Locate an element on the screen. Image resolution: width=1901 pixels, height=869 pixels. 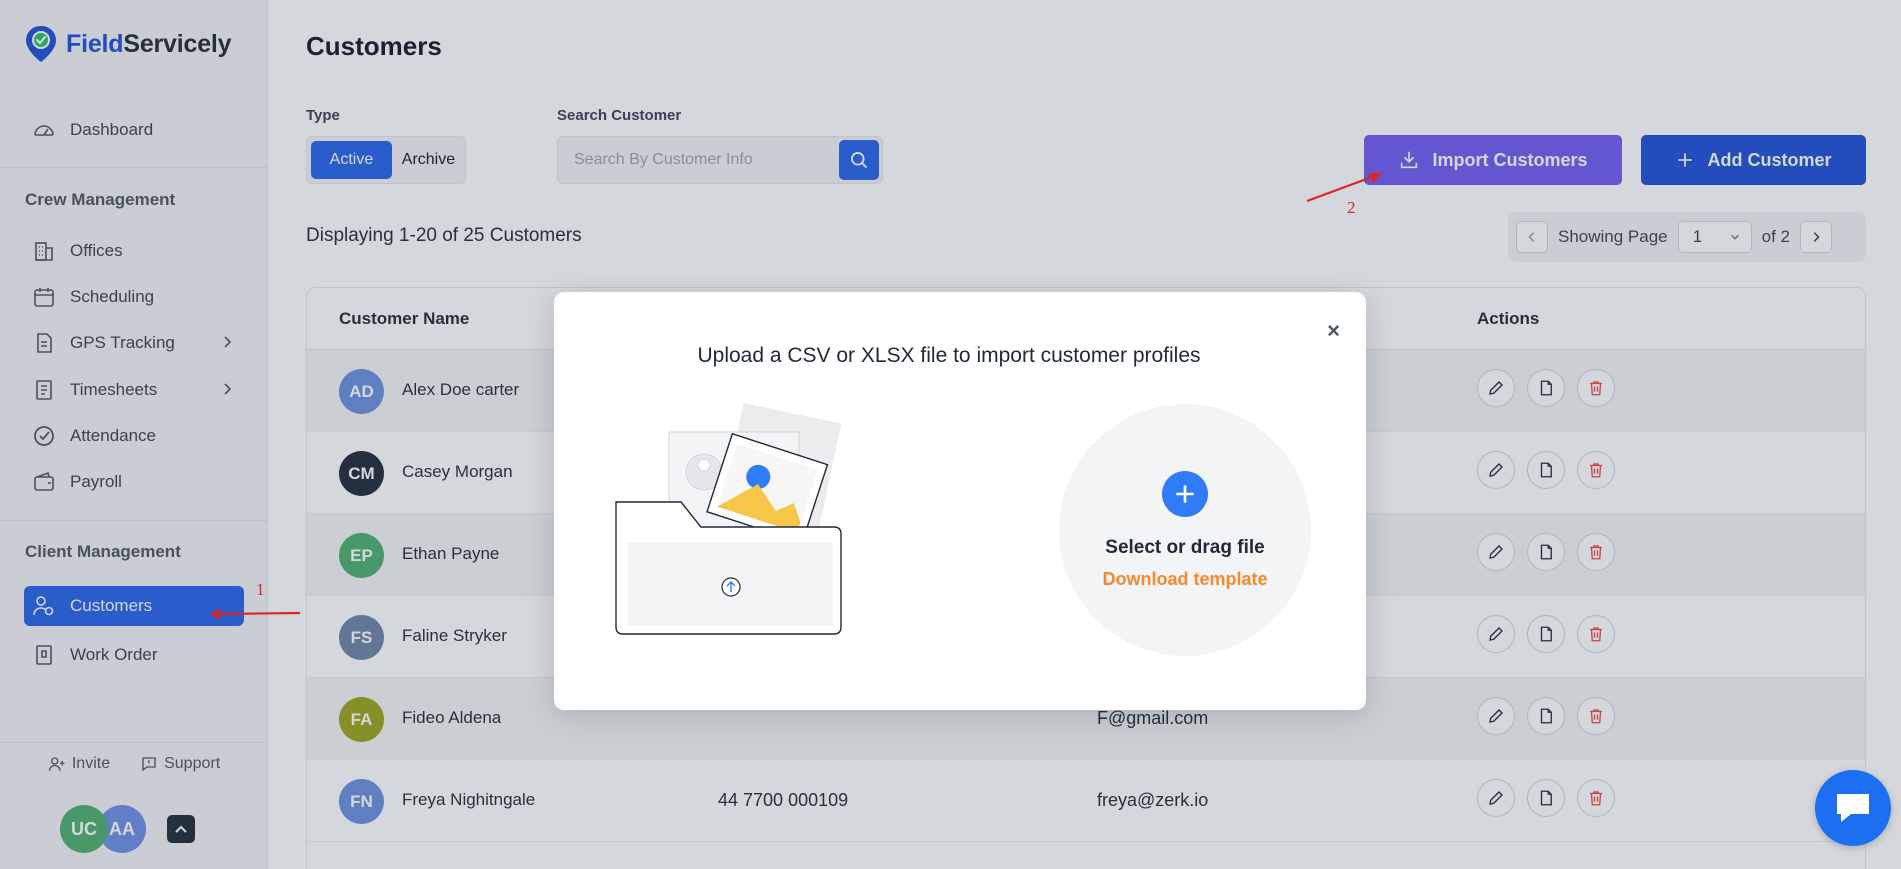
chat-widget-button is located at coordinates (1853, 808).